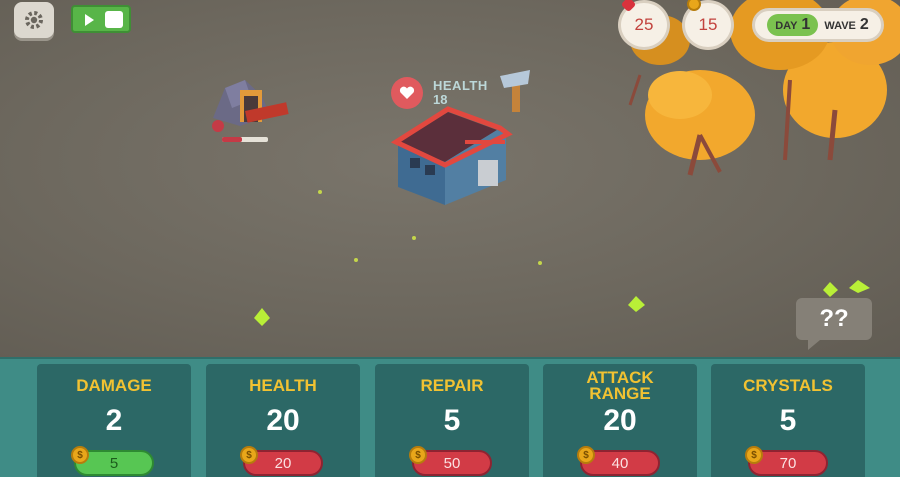  Describe the element at coordinates (806, 24) in the screenshot. I see `day-value: 1` at that location.